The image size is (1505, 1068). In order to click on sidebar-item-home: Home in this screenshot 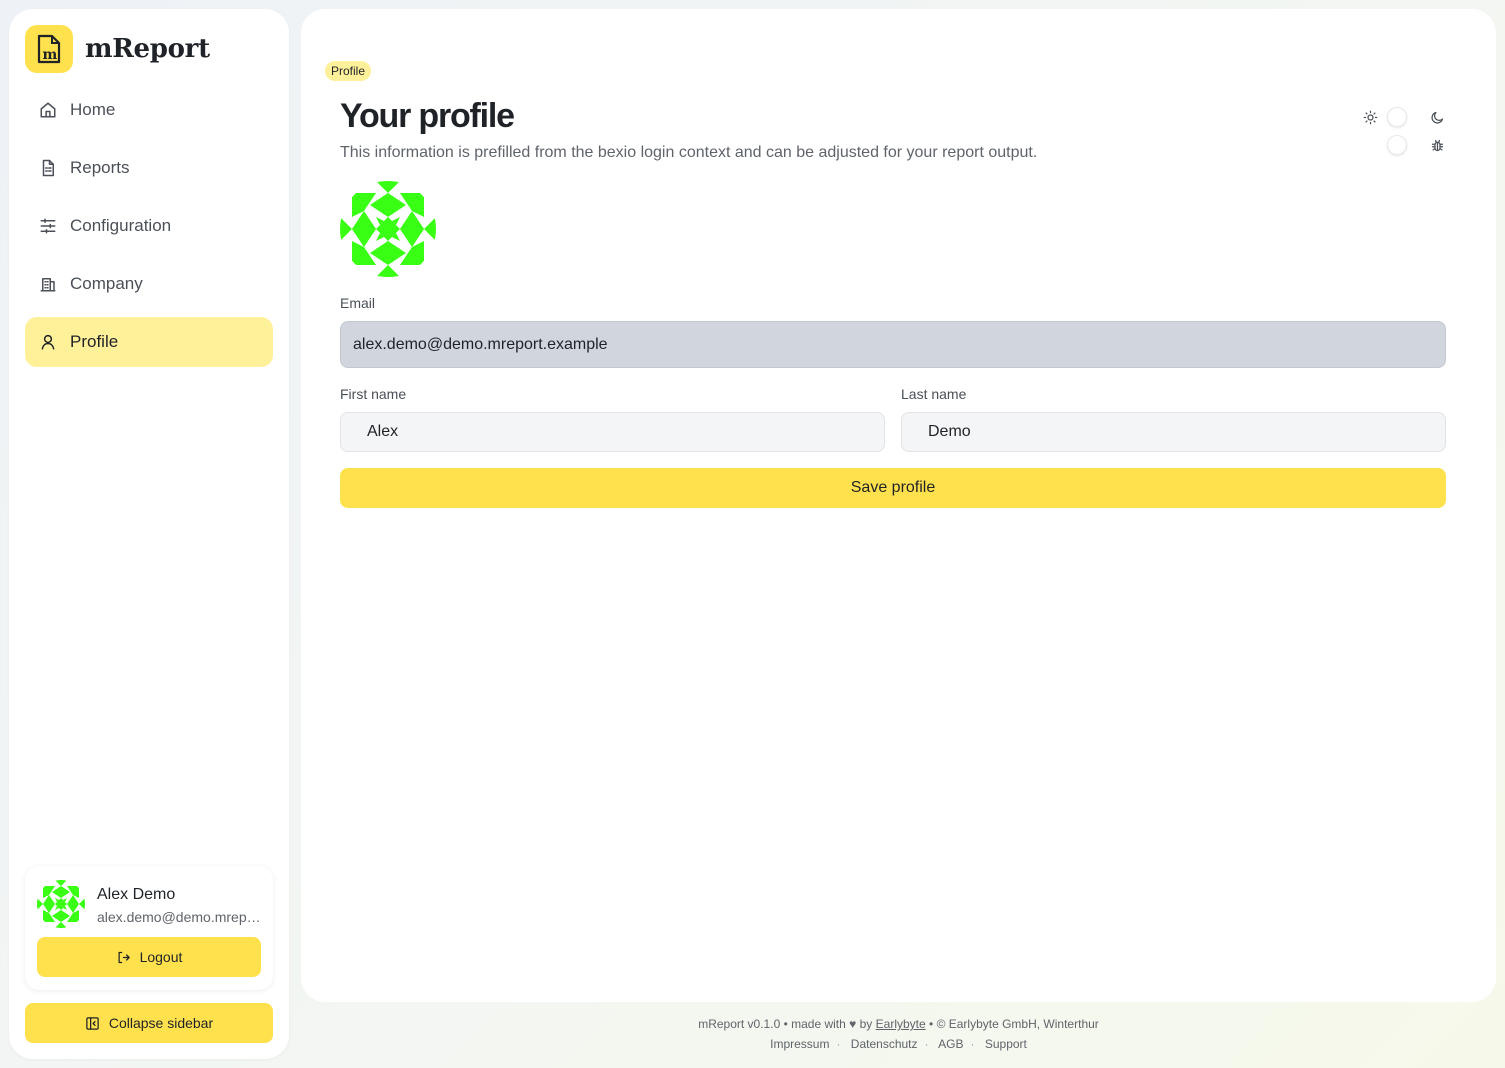, I will do `click(149, 110)`.